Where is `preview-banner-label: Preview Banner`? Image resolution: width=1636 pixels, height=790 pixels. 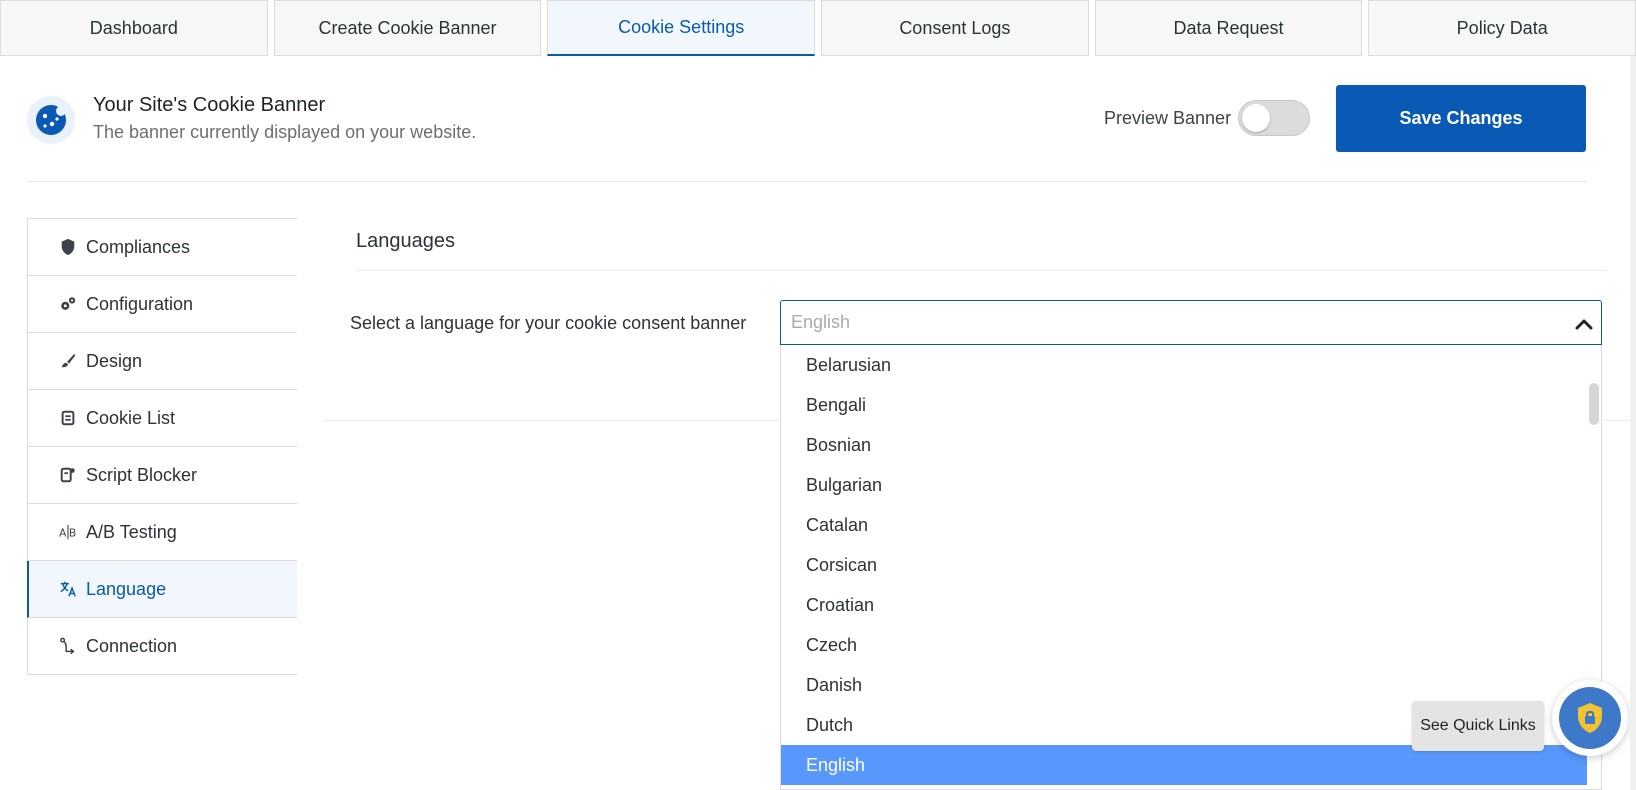
preview-banner-label: Preview Banner is located at coordinates (1168, 118).